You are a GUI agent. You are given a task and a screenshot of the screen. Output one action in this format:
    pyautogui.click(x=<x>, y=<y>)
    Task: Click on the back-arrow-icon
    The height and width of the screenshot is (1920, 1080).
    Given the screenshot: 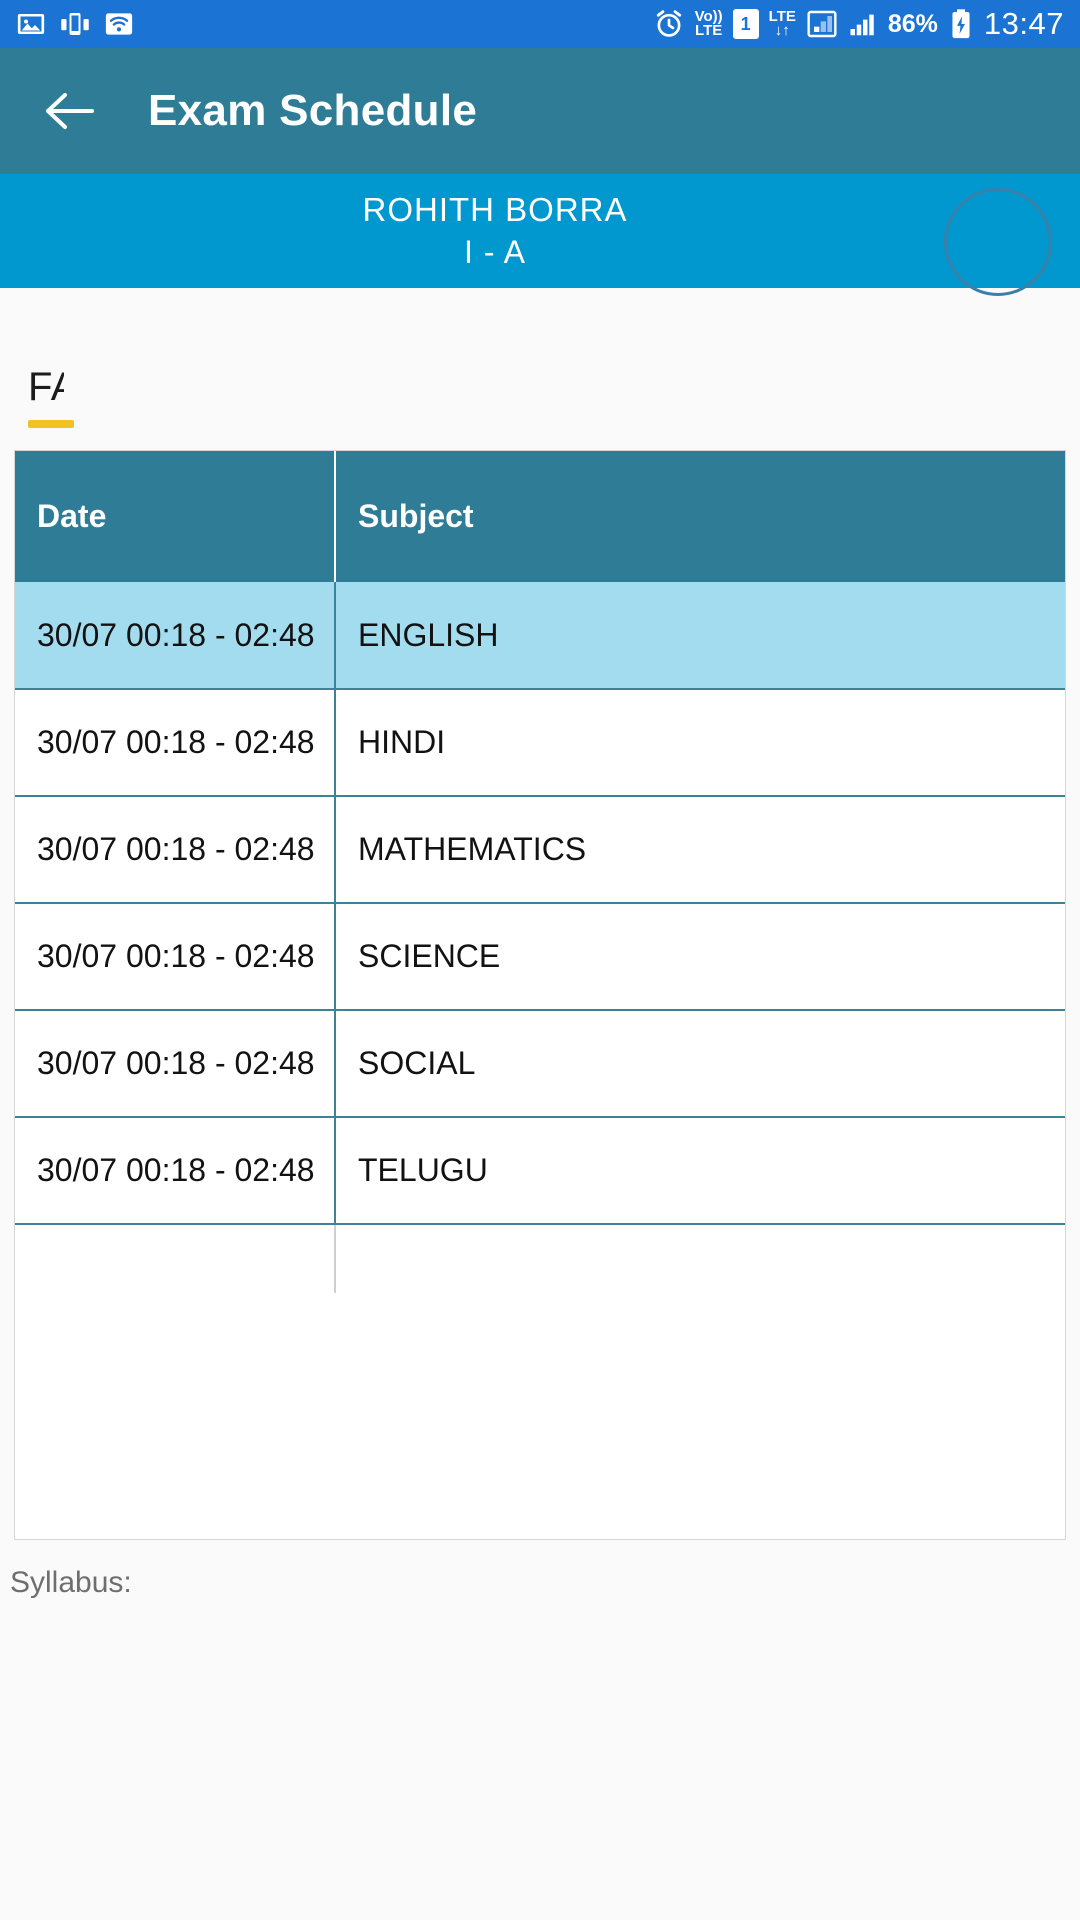 What is the action you would take?
    pyautogui.click(x=69, y=111)
    